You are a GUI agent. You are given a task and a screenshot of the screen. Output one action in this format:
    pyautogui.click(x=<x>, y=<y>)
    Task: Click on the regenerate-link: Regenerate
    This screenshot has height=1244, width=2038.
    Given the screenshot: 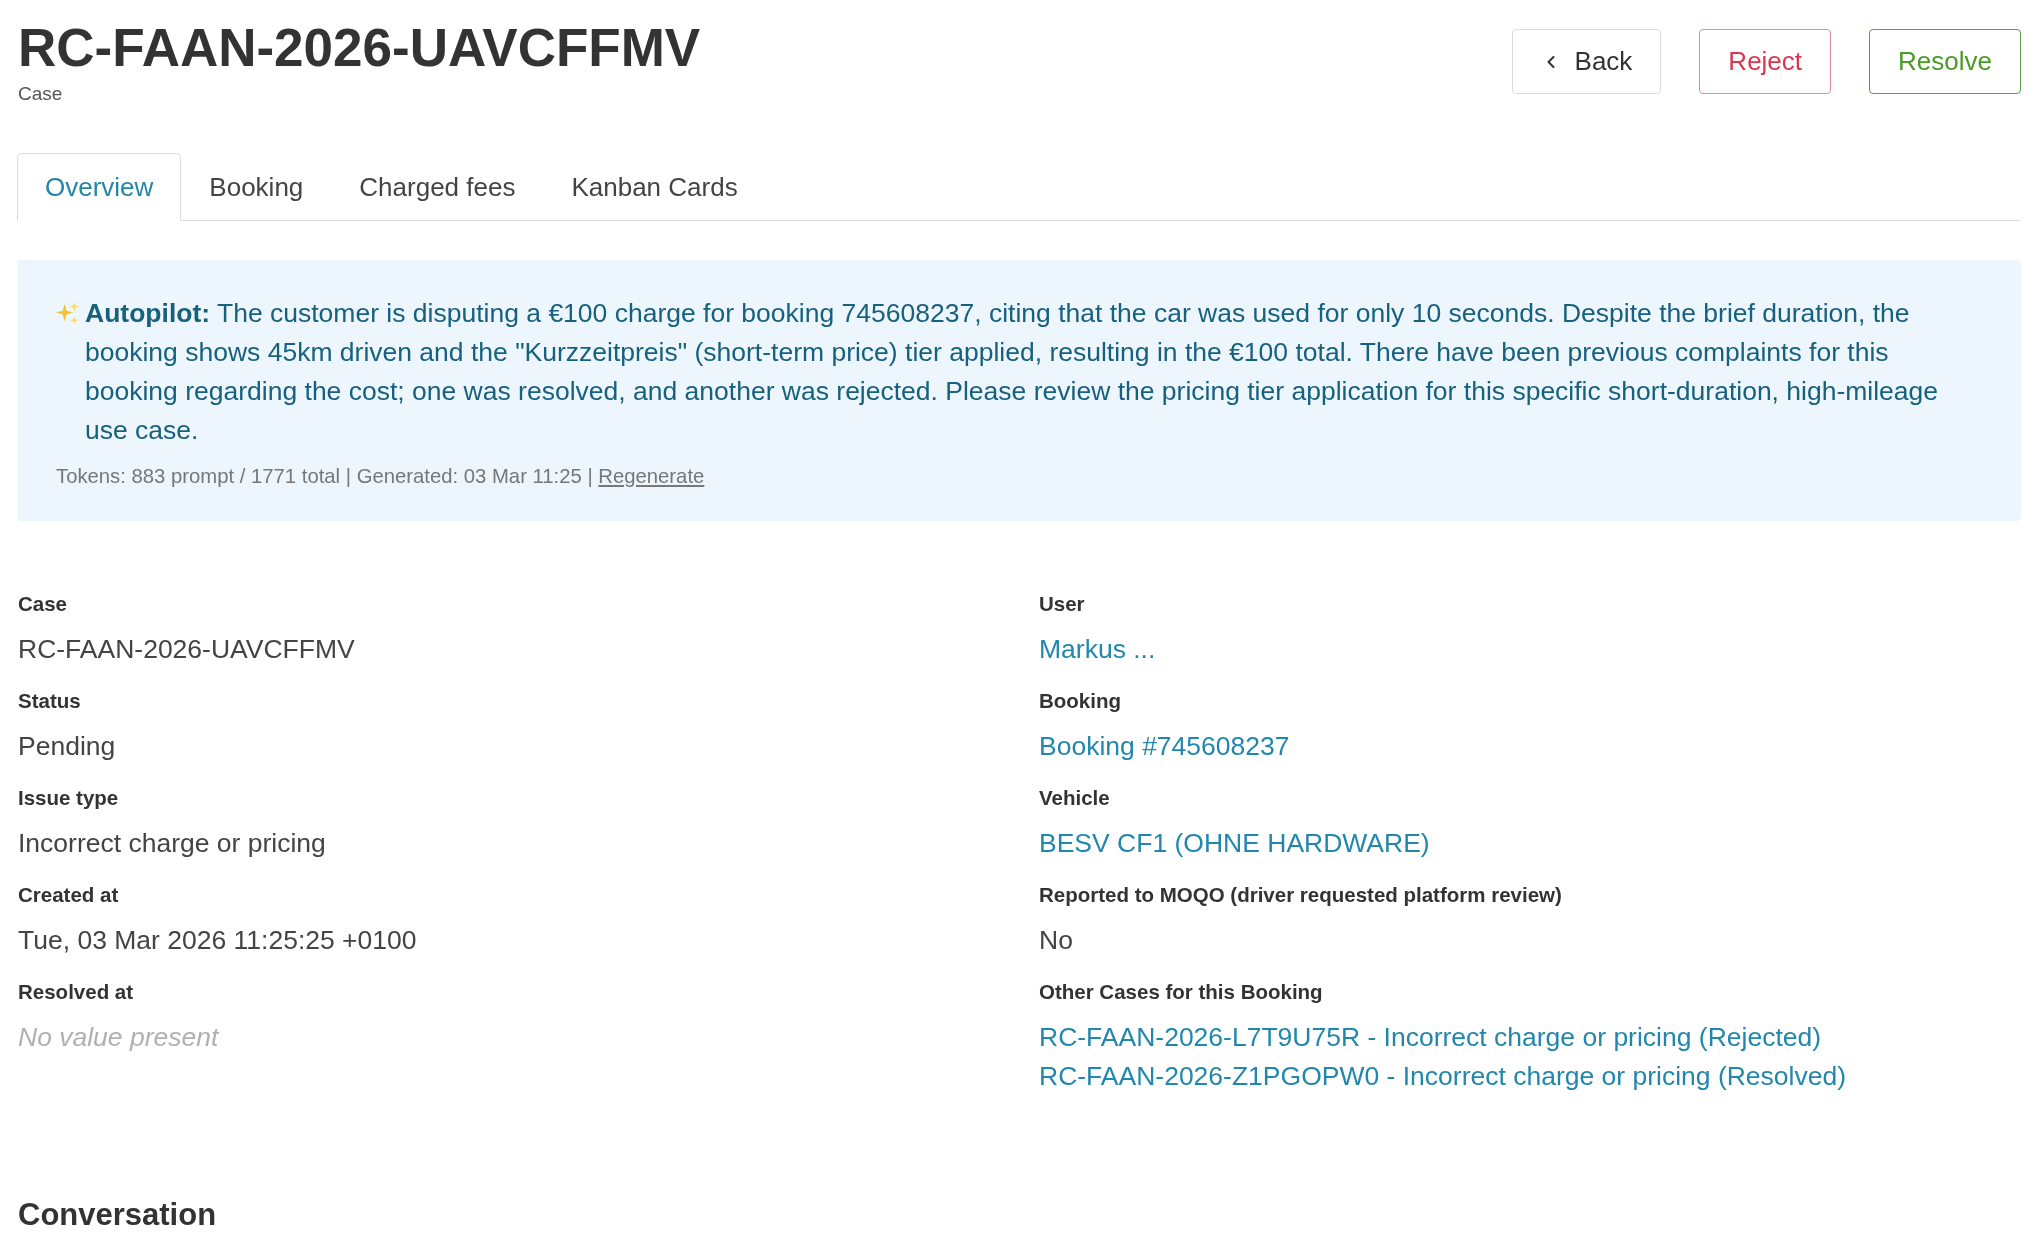 What is the action you would take?
    pyautogui.click(x=651, y=476)
    